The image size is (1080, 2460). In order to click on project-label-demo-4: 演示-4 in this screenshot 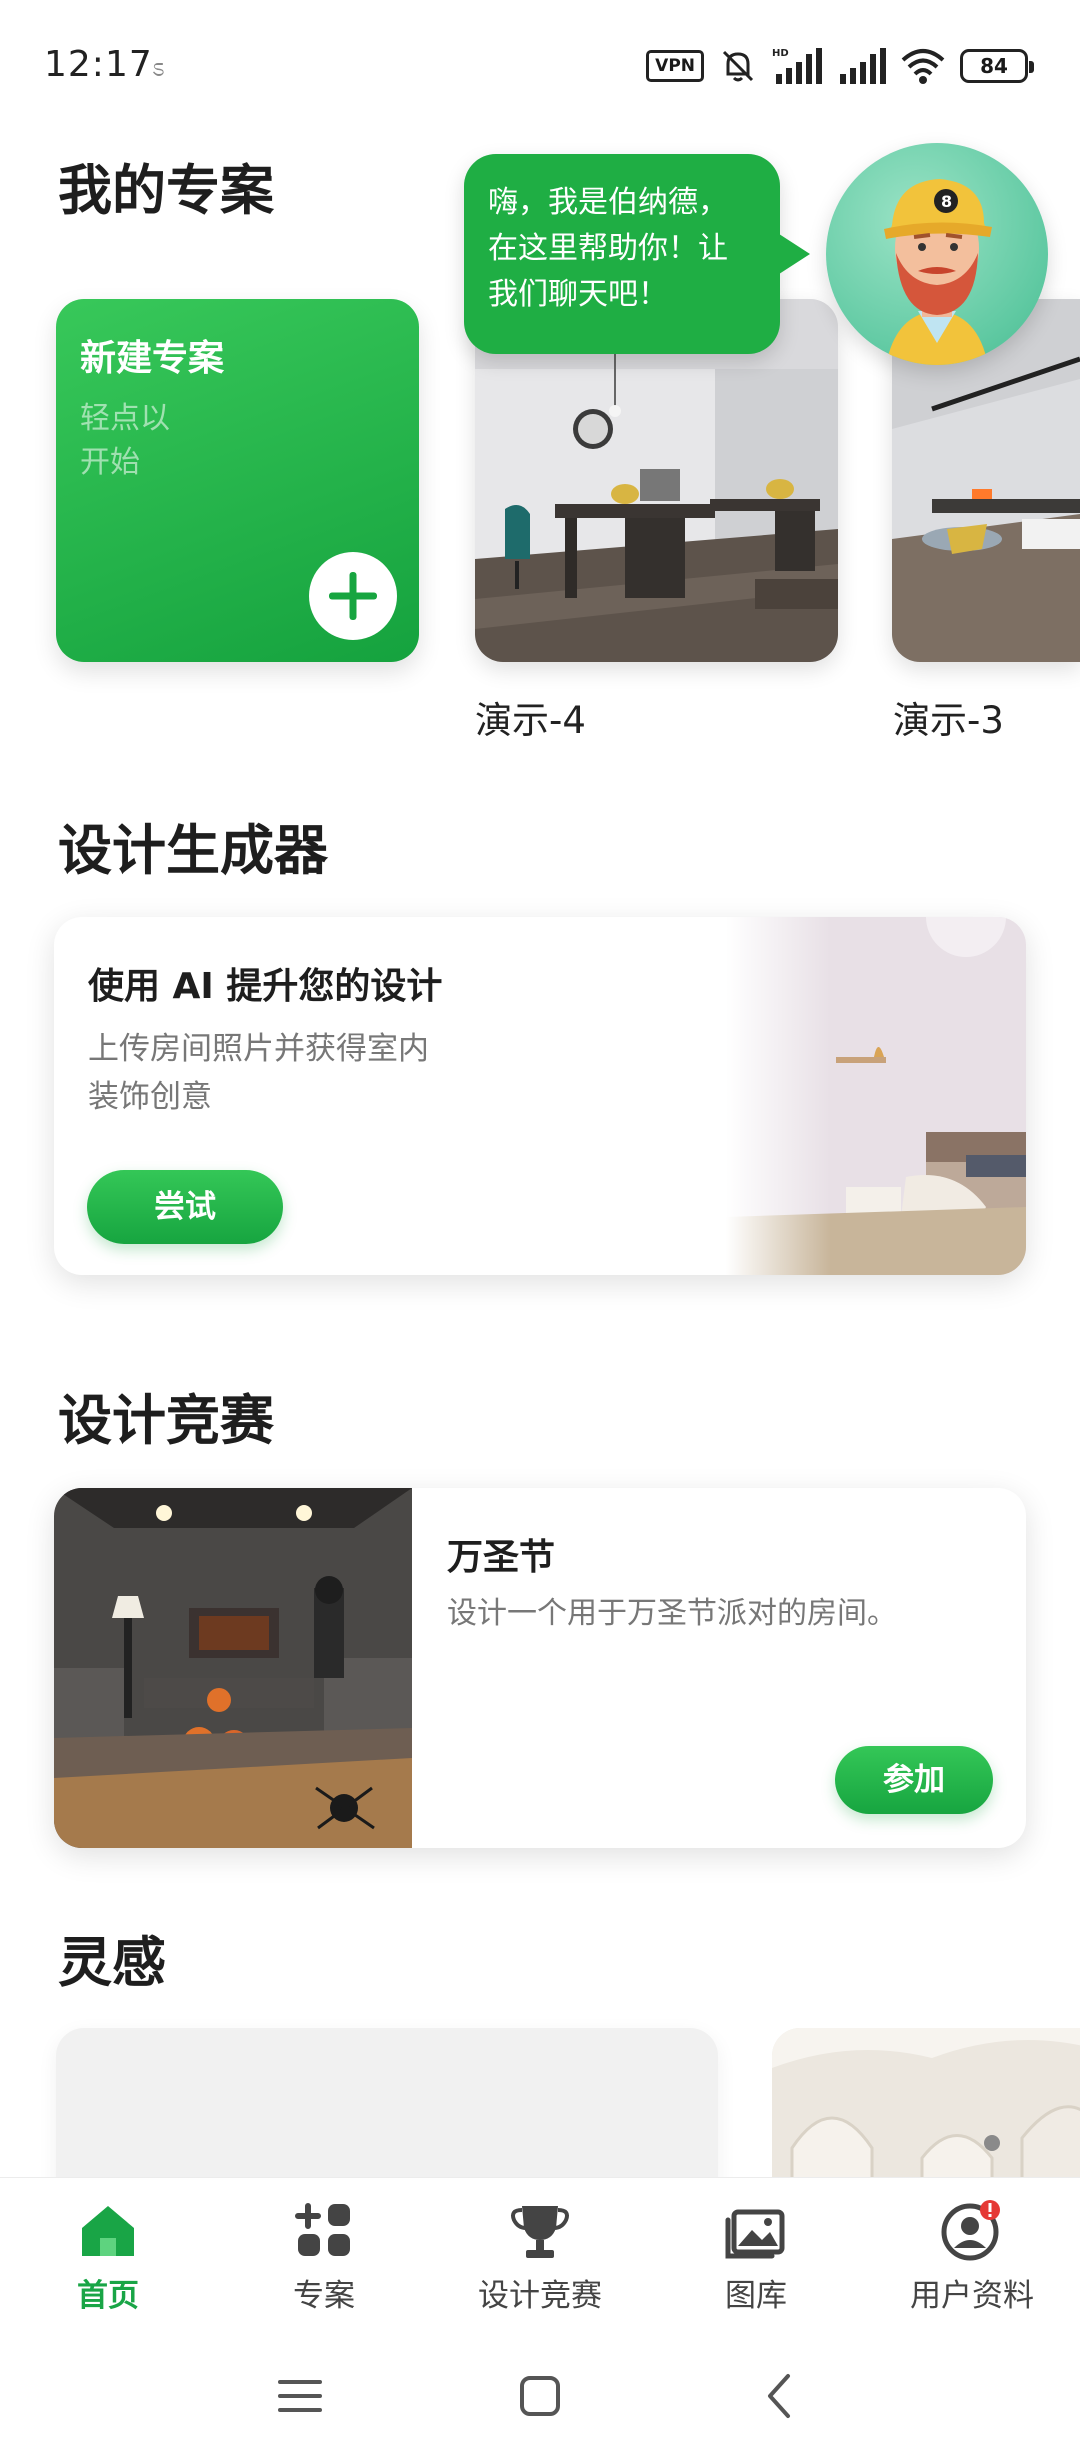, I will do `click(530, 717)`.